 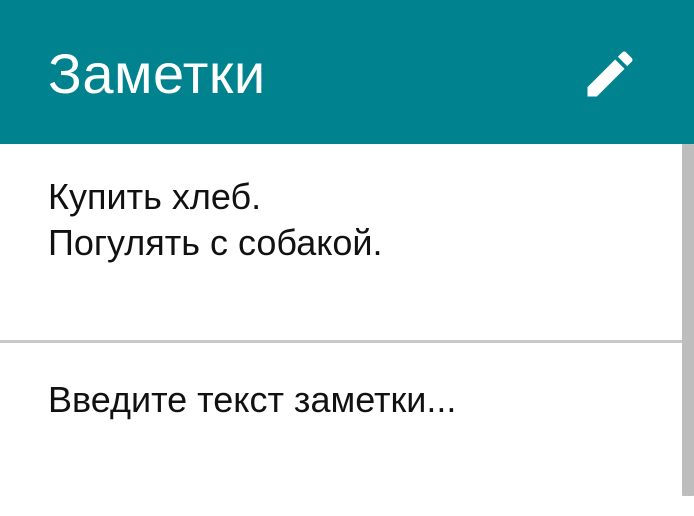 I want to click on divider, so click(x=347, y=341).